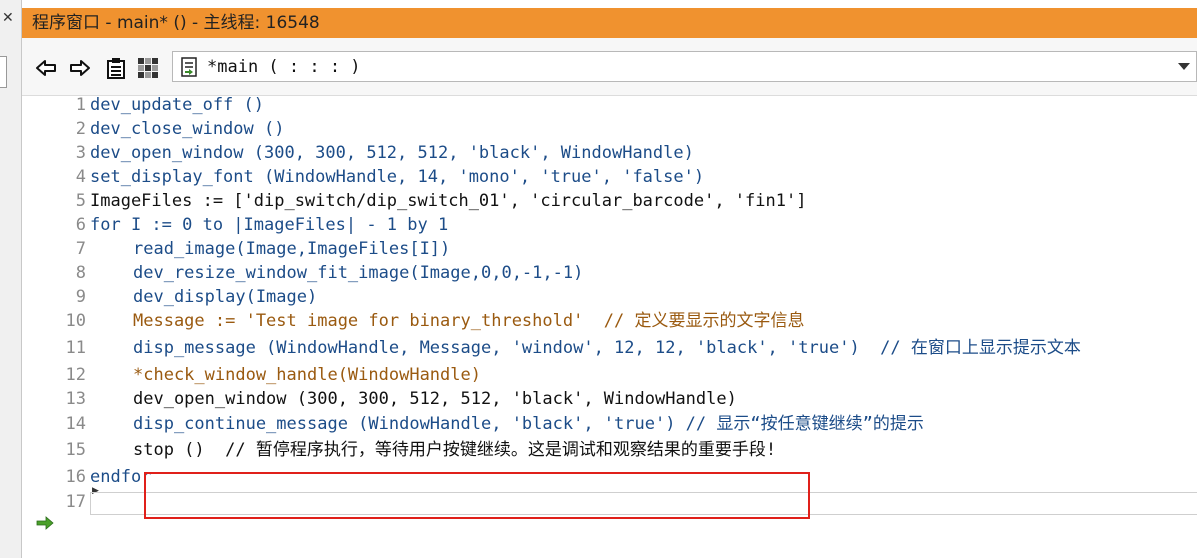 The image size is (1197, 558). I want to click on line-number: 12, so click(75, 375).